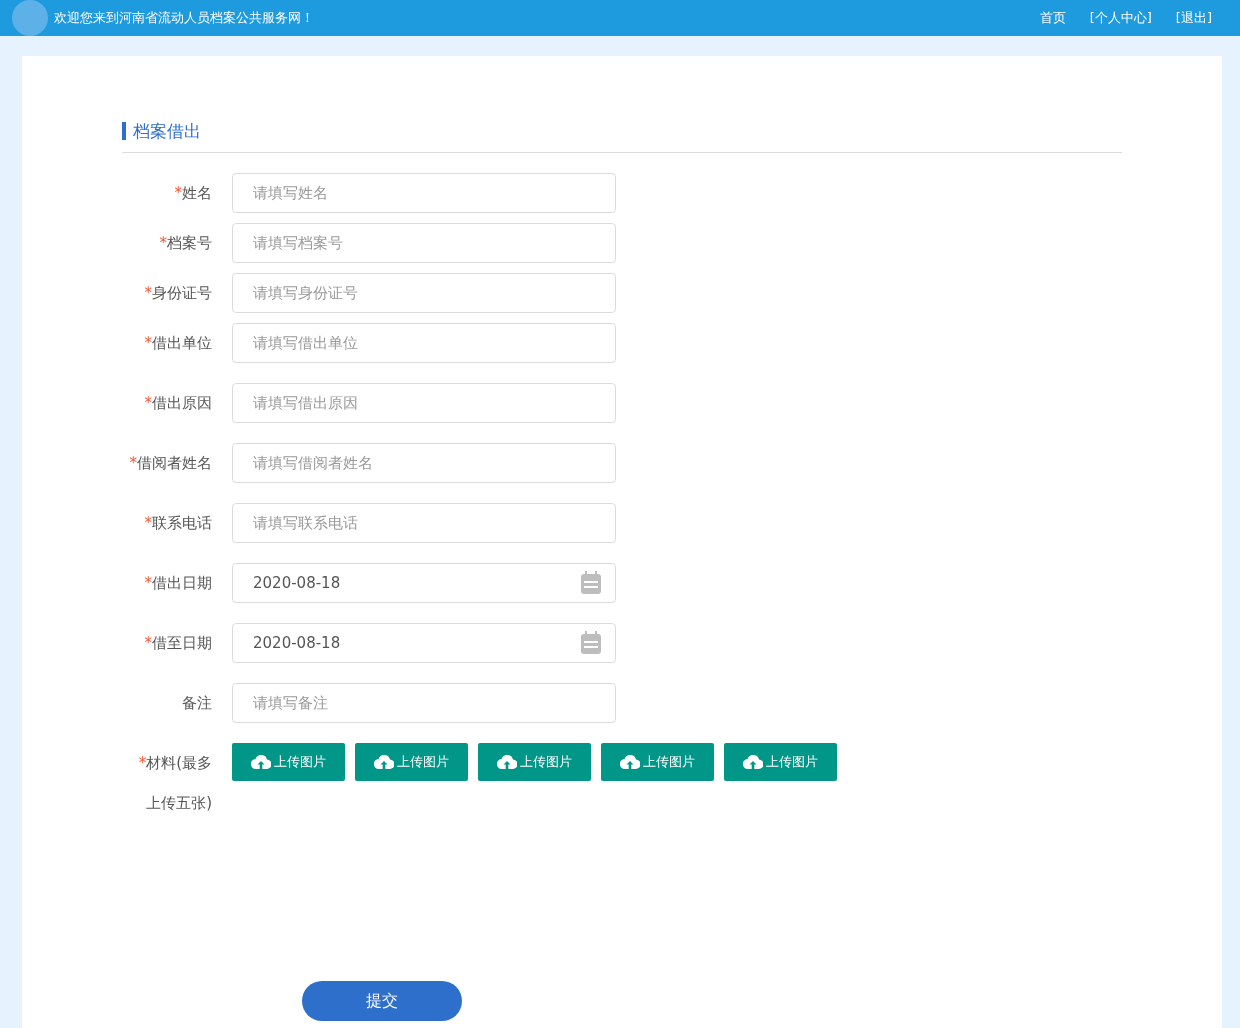  What do you see at coordinates (30, 18) in the screenshot?
I see `logo-icon` at bounding box center [30, 18].